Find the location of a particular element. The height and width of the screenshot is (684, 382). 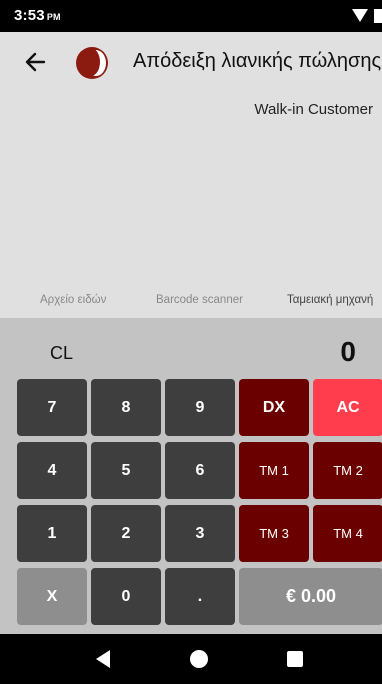

tm2-button: TM 2 is located at coordinates (347, 470).